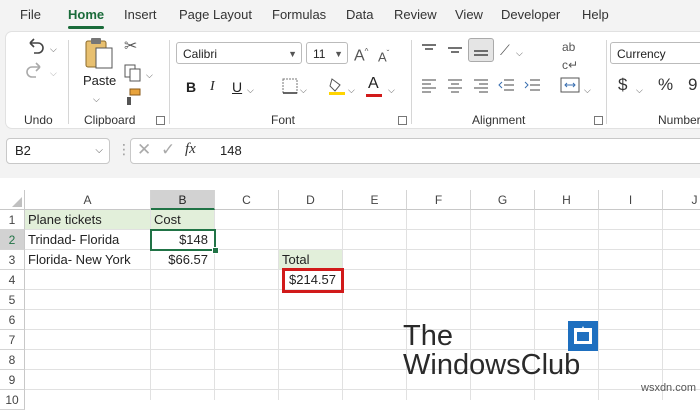  What do you see at coordinates (429, 50) in the screenshot?
I see `top-align-icon` at bounding box center [429, 50].